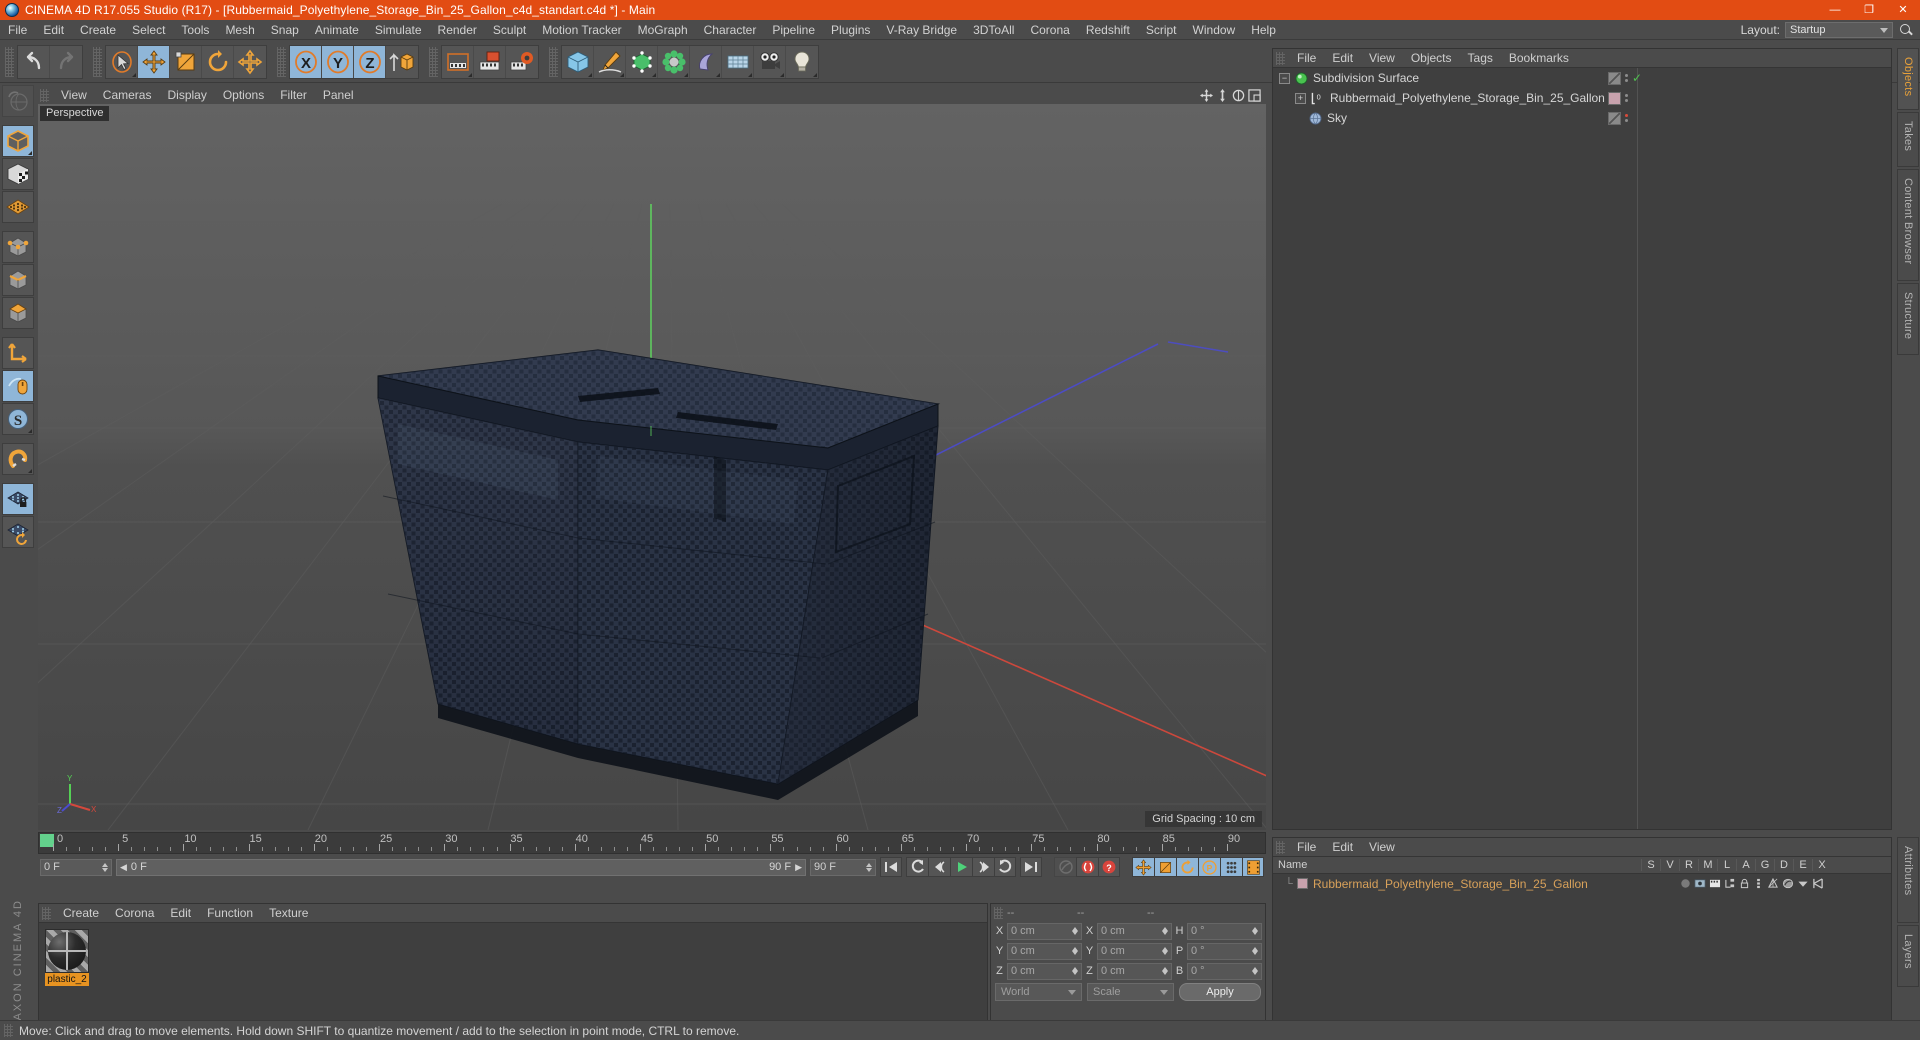 Image resolution: width=1920 pixels, height=1040 pixels. I want to click on deformer-flag-icon, so click(1788, 883).